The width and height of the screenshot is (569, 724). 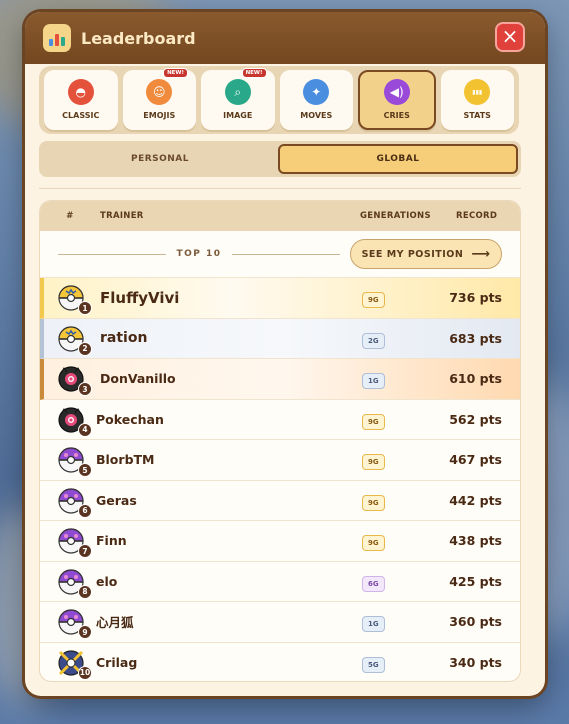 I want to click on generation-badge: 5G, so click(x=373, y=664).